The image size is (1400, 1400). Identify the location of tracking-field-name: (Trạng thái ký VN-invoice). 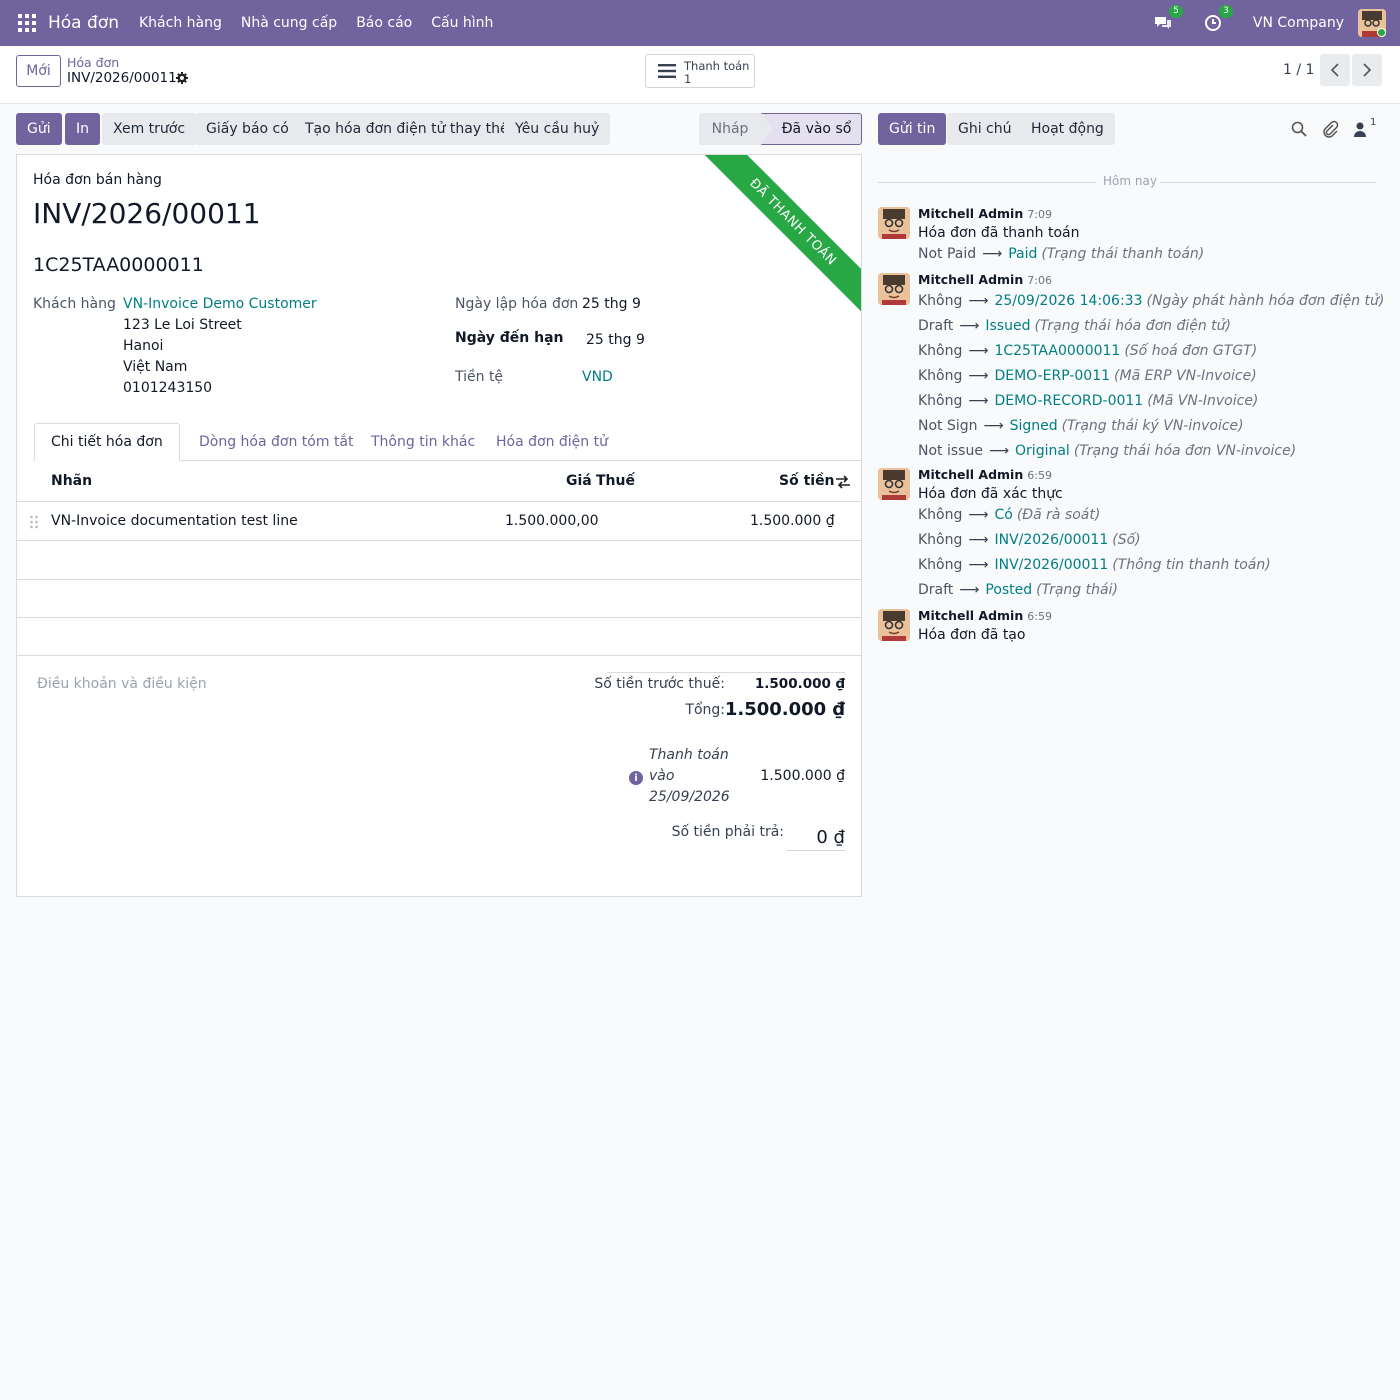
(1152, 426).